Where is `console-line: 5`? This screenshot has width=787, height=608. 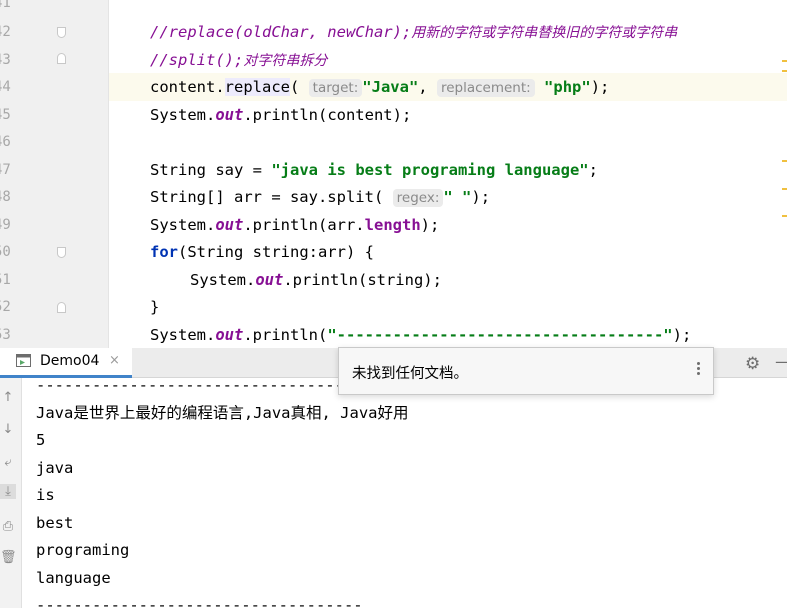
console-line: 5 is located at coordinates (41, 440).